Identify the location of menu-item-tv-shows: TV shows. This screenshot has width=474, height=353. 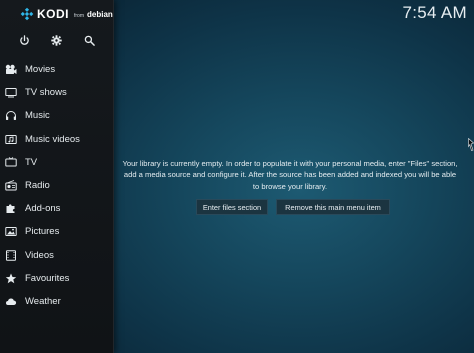
(57, 92).